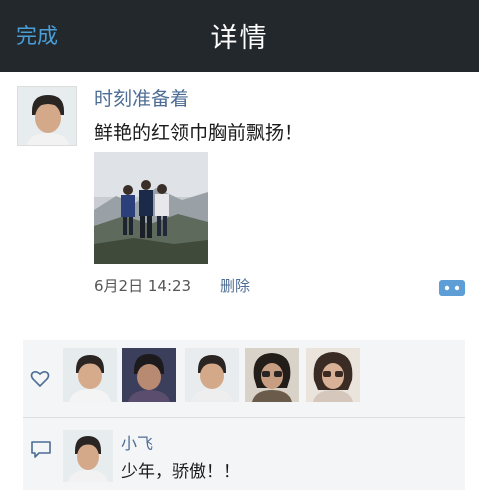  Describe the element at coordinates (141, 97) in the screenshot. I see `post-author-name: 时刻准备着` at that location.